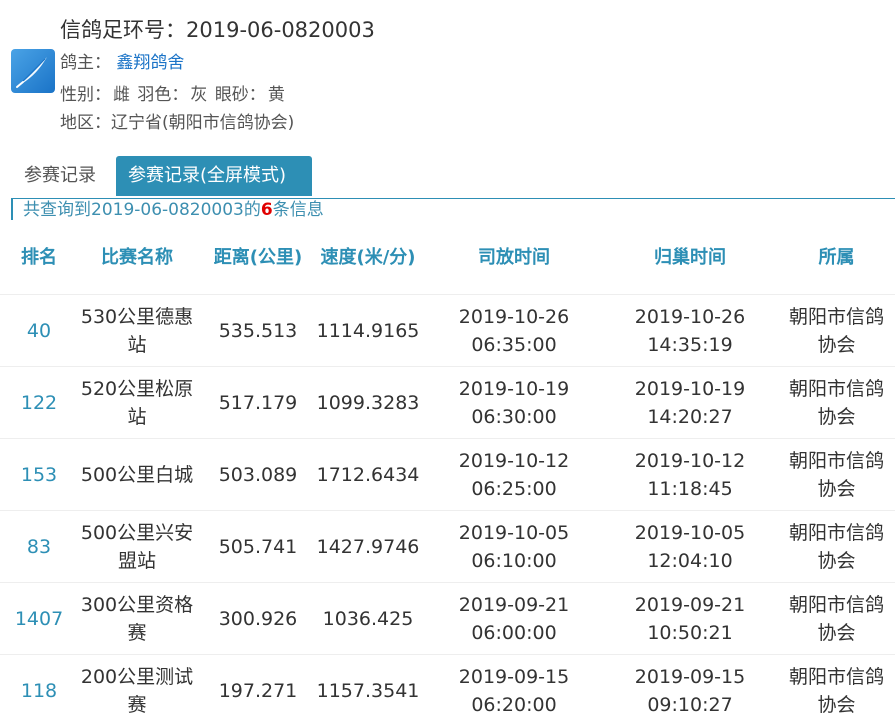 The height and width of the screenshot is (726, 895). What do you see at coordinates (514, 618) in the screenshot?
I see `release-cell: 2019-09-21 06:00:00` at bounding box center [514, 618].